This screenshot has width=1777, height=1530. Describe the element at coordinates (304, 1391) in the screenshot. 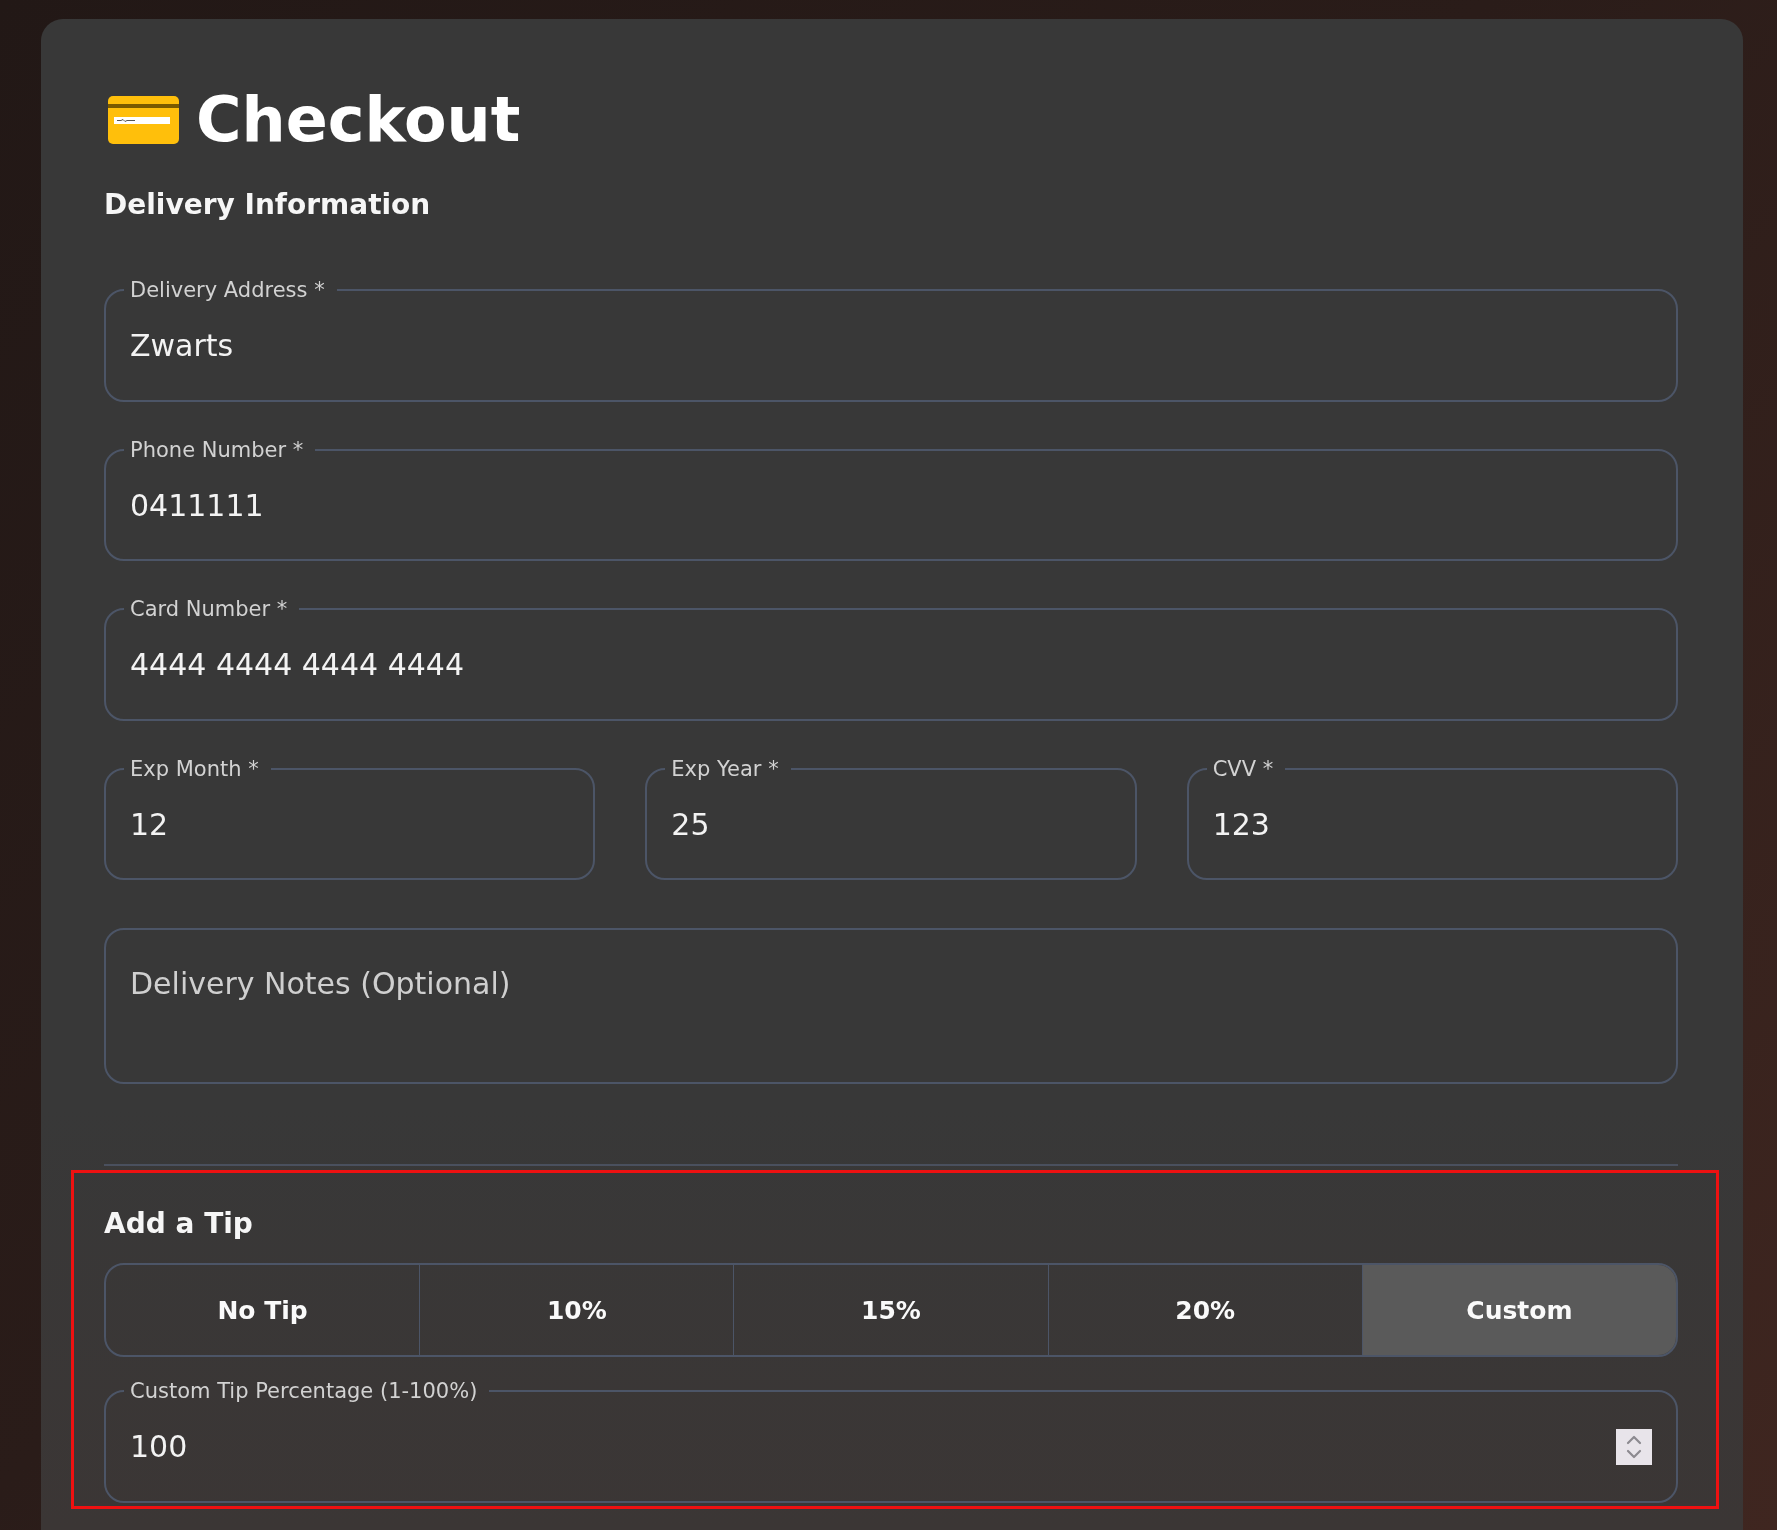

I see `field-label: Custom Tip Percentage (1-100%)` at that location.